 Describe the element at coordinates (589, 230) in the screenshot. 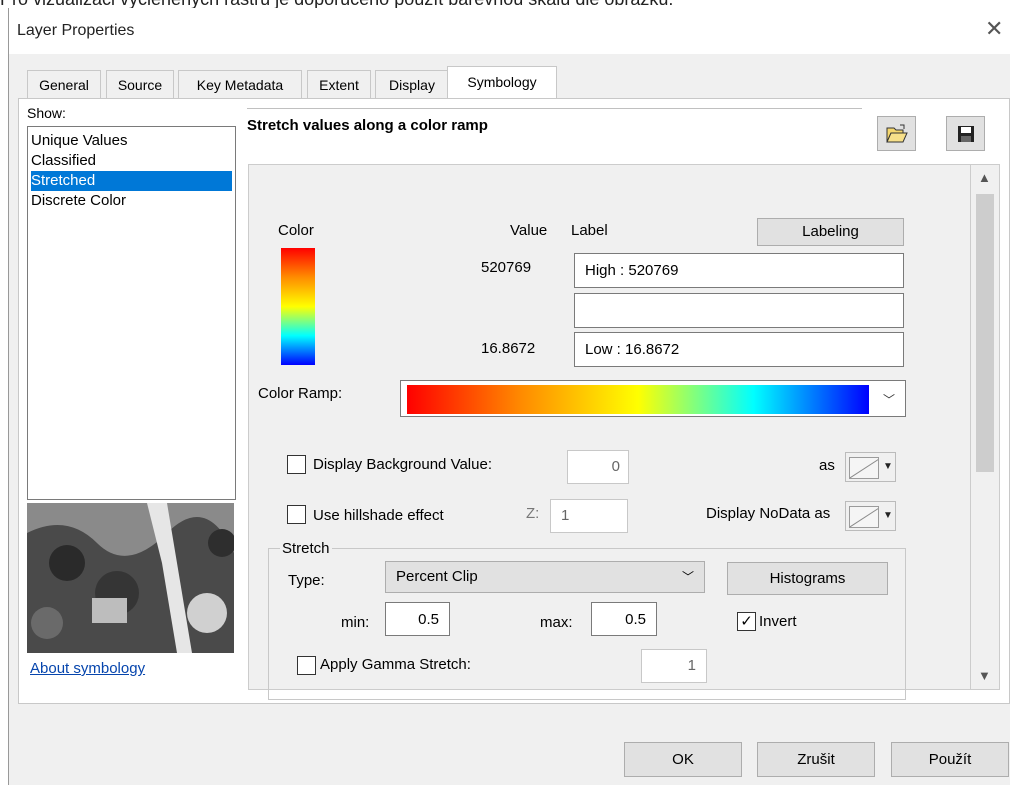

I see `label-column-label: Label` at that location.